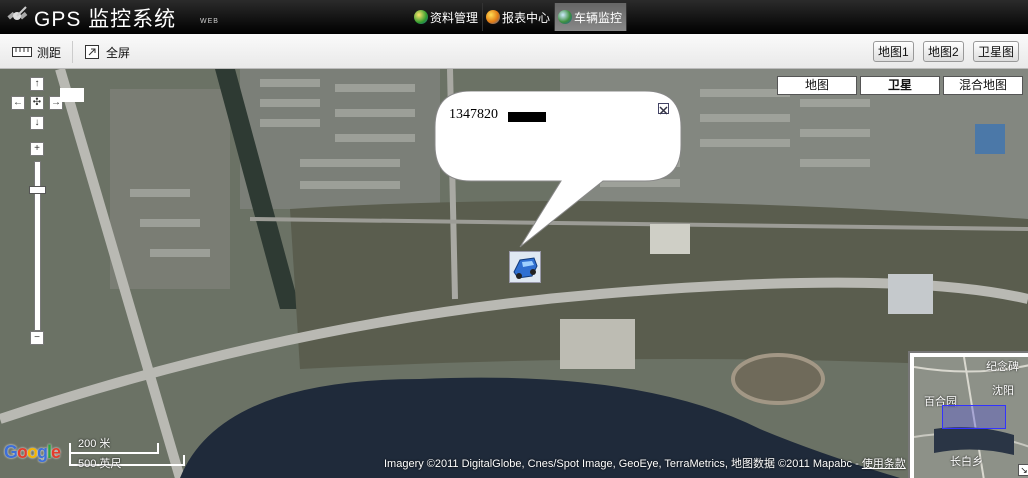  What do you see at coordinates (22, 52) in the screenshot?
I see `ruler-icon` at bounding box center [22, 52].